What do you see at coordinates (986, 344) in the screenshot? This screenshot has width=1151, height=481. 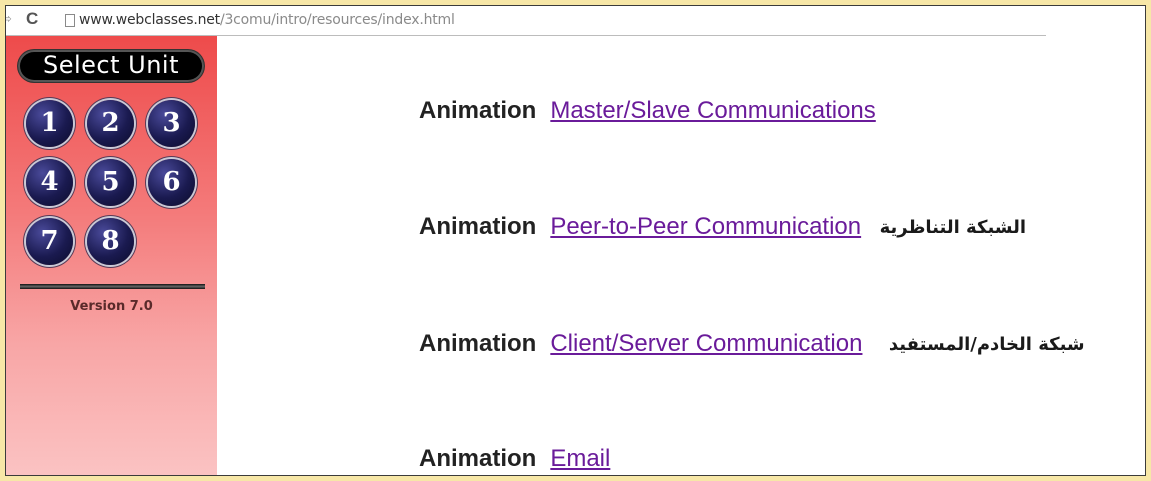 I see `arabic-caption-client-server: شبكة الخادم/المستفيد` at bounding box center [986, 344].